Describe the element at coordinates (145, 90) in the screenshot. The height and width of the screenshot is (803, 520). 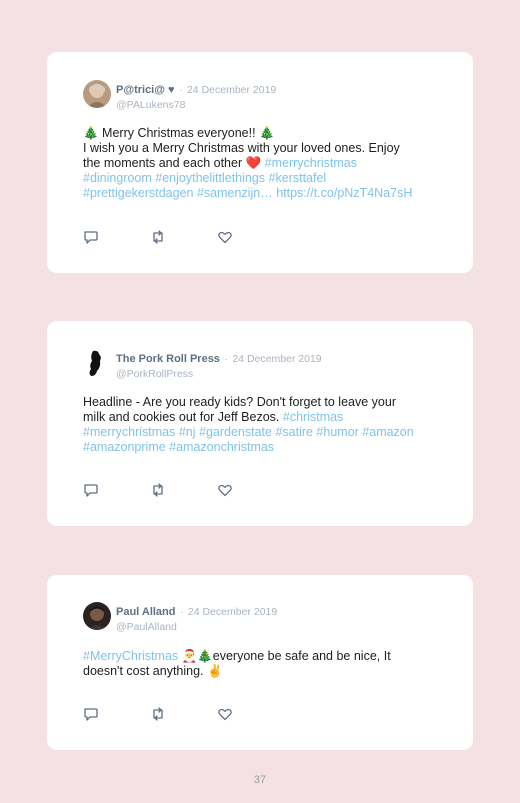
I see `author-name: P@trici@ ♥` at that location.